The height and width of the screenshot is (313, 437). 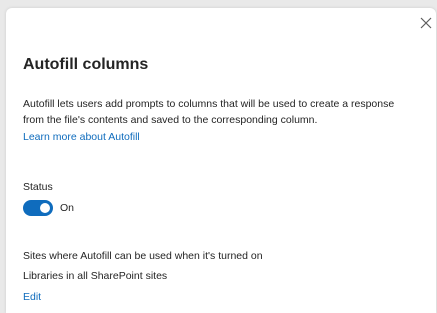 What do you see at coordinates (38, 187) in the screenshot?
I see `status-label: Status` at bounding box center [38, 187].